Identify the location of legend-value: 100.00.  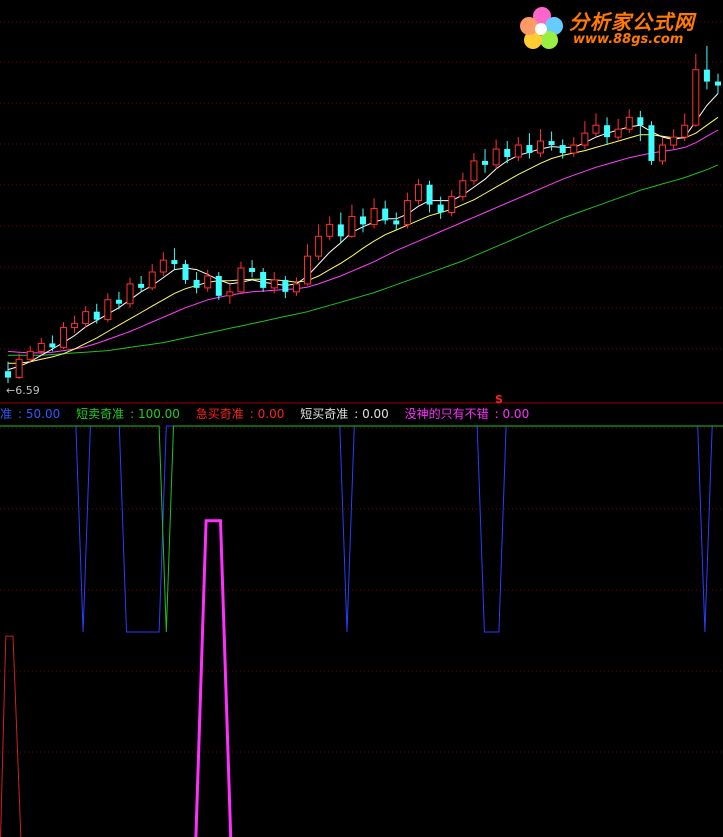
(158, 414).